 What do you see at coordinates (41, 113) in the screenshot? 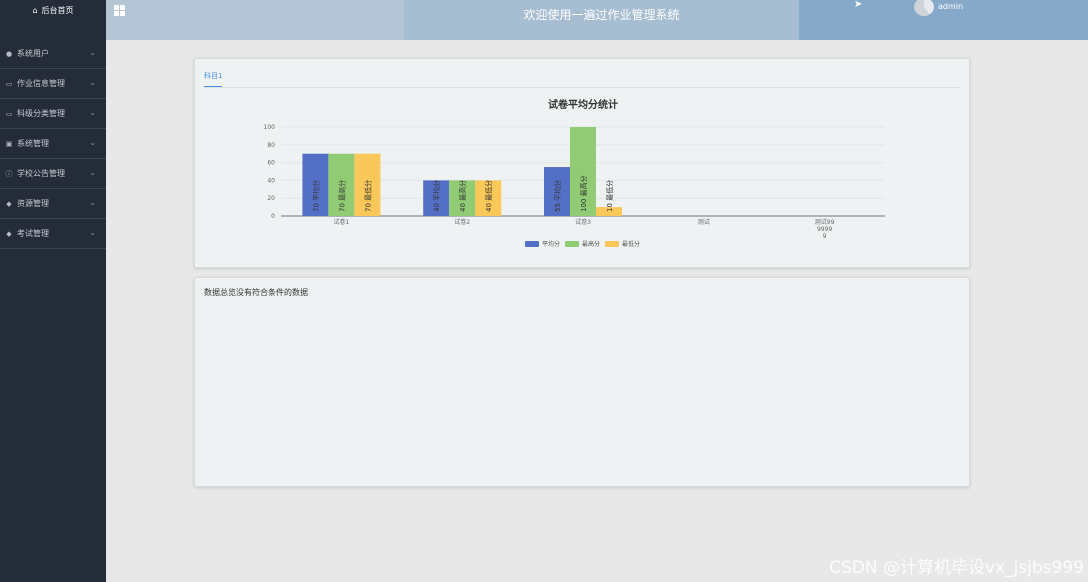
I see `sidebar-item-label: 科级分类管理` at bounding box center [41, 113].